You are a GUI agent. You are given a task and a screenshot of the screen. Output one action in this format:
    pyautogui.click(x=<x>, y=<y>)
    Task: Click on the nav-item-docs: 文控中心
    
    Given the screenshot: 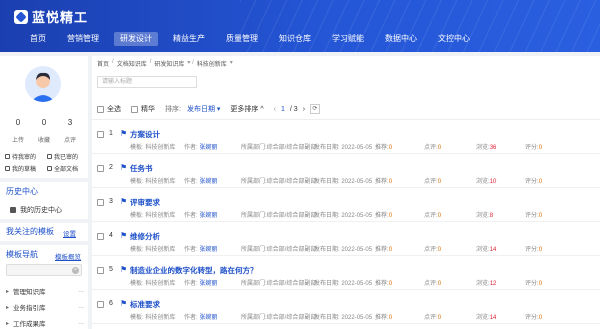 What is the action you would take?
    pyautogui.click(x=454, y=39)
    